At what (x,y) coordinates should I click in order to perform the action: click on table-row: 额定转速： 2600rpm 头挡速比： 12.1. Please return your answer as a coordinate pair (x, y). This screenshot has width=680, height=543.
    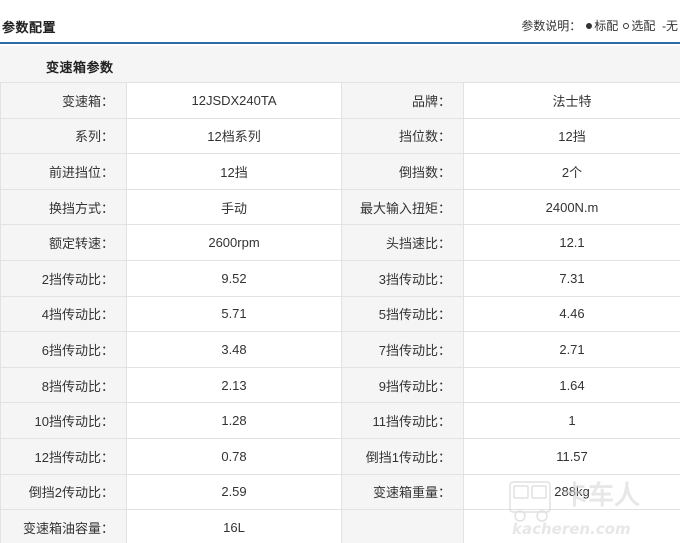
    Looking at the image, I should click on (340, 242).